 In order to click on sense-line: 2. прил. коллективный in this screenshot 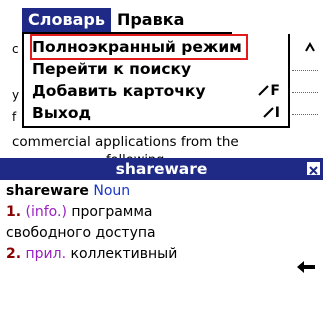, I will do `click(161, 254)`.